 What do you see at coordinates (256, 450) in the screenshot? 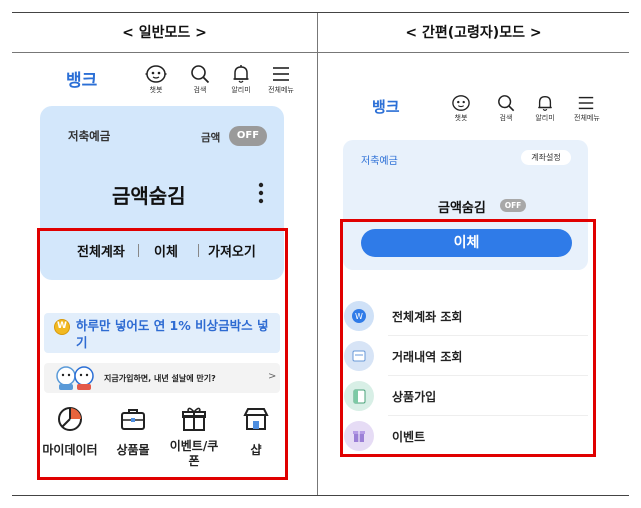
I see `menu-shop-label: 샵` at bounding box center [256, 450].